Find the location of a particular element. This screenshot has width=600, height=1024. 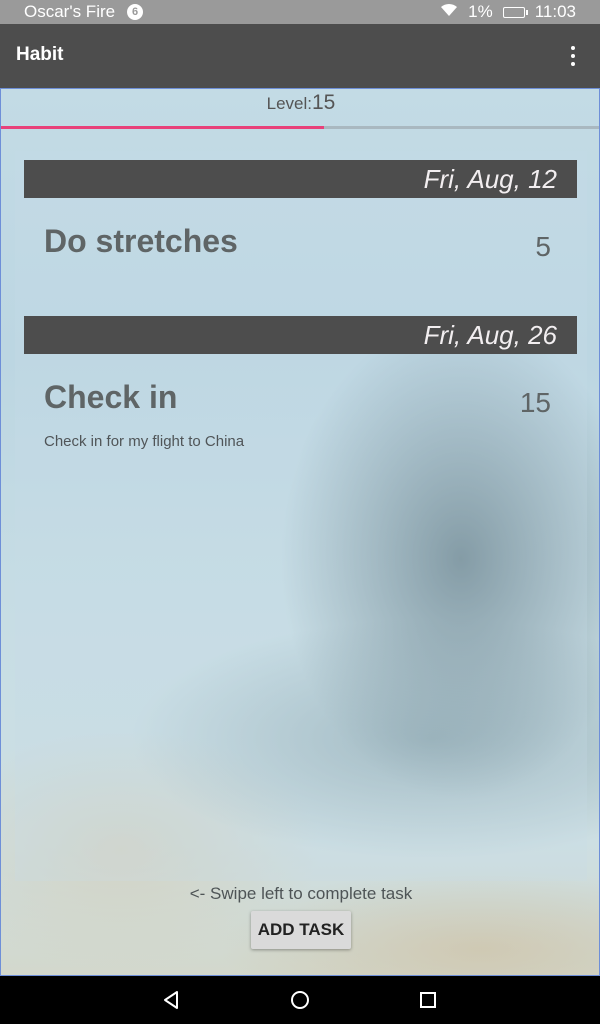

date-header: Fri, Aug, 12 is located at coordinates (300, 179).